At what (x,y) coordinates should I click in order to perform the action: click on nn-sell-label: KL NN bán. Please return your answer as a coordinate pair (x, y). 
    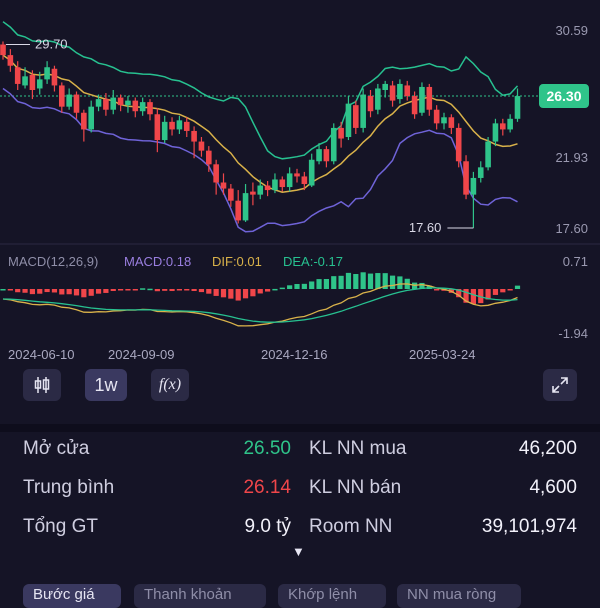
    Looking at the image, I should click on (355, 487).